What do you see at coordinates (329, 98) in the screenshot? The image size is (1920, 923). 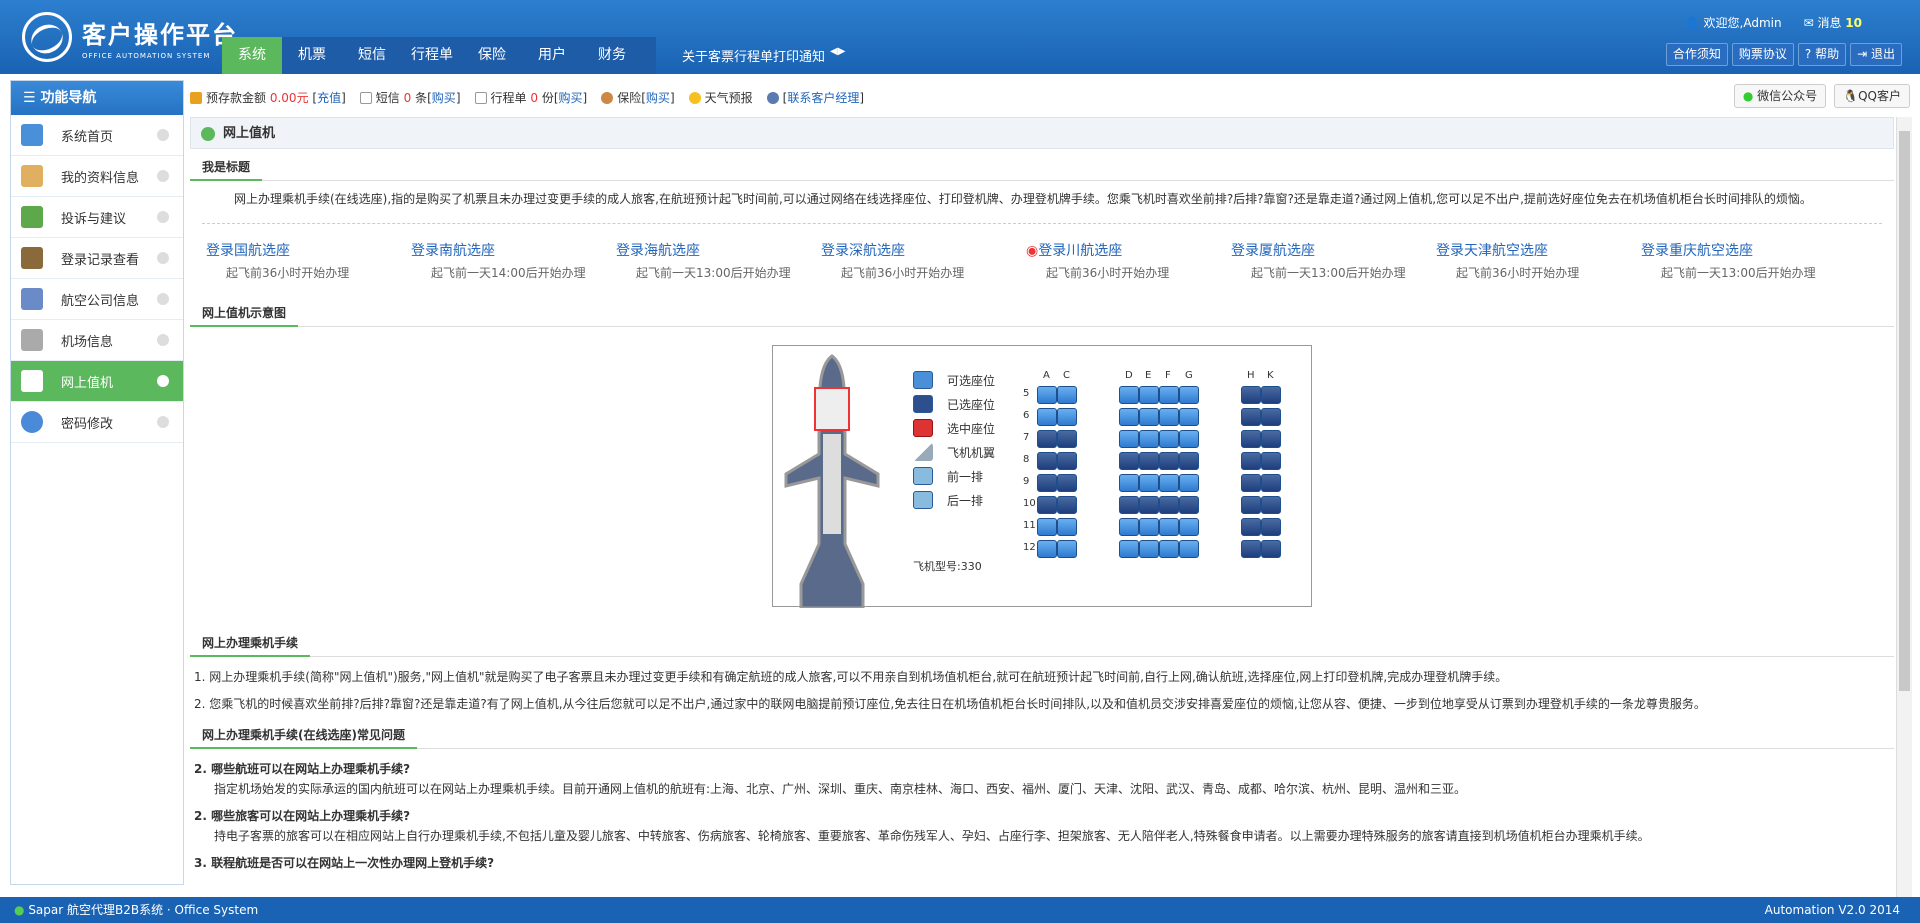 I see `recharge-link: 充值` at bounding box center [329, 98].